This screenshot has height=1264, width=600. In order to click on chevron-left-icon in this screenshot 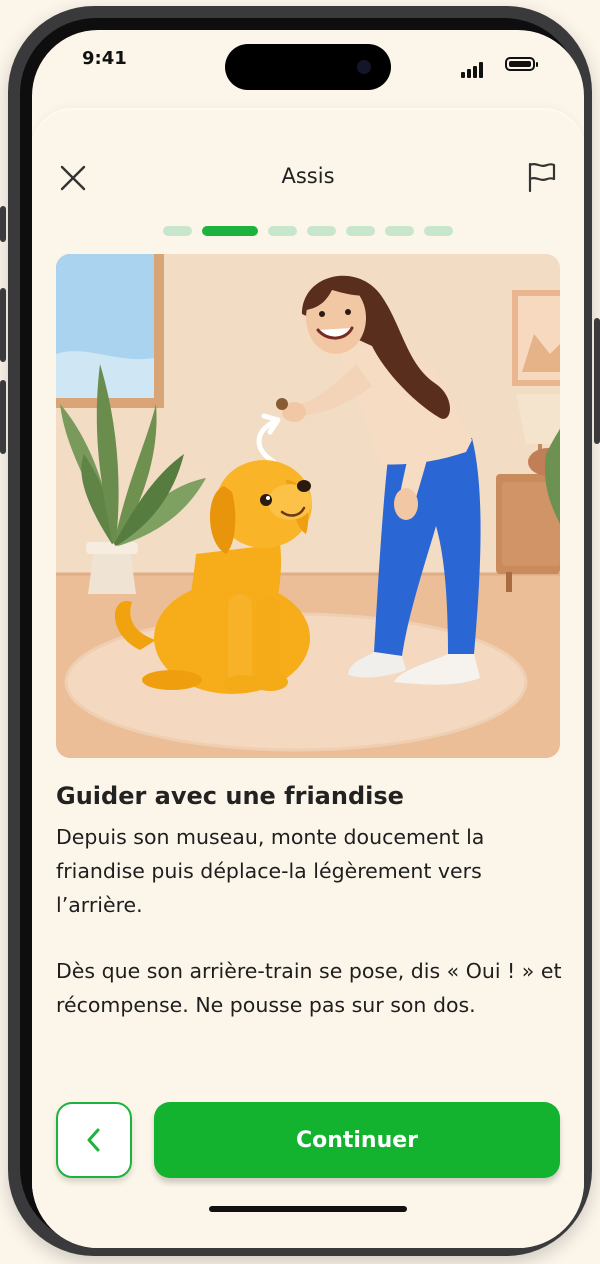, I will do `click(93, 1140)`.